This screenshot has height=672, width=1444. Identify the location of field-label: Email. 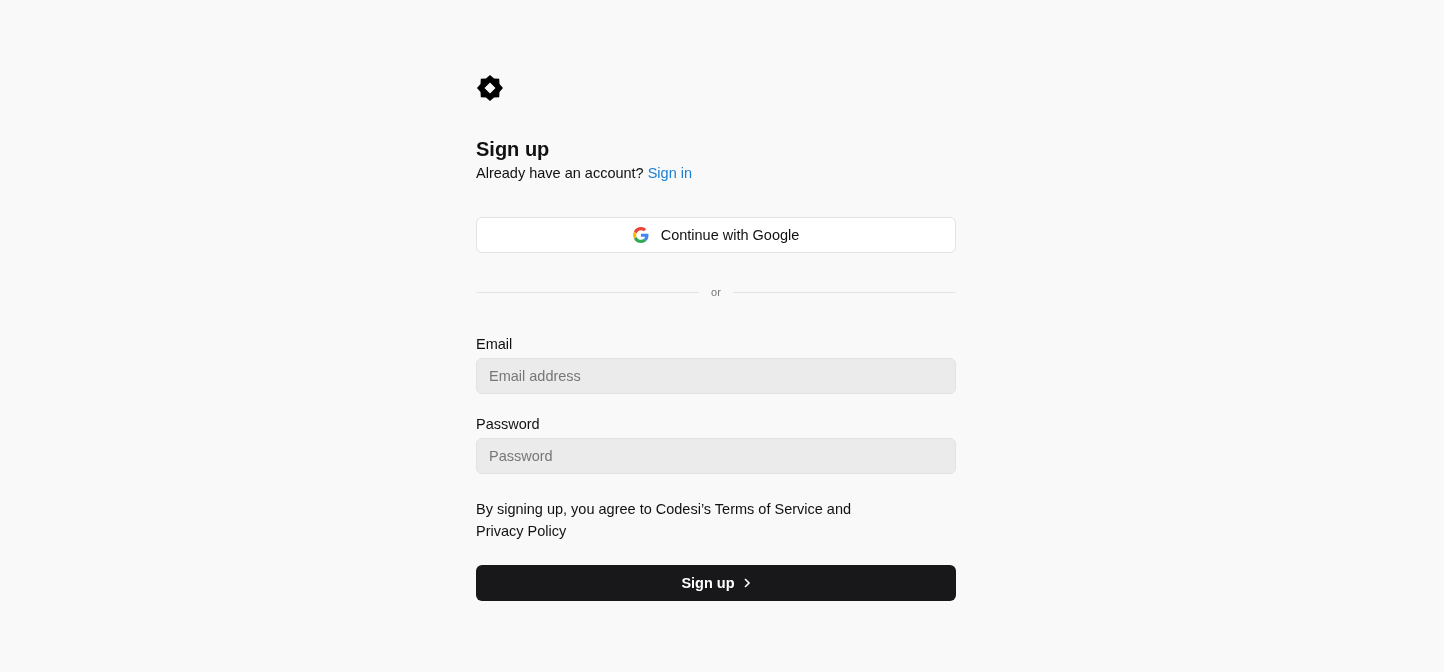
(495, 344).